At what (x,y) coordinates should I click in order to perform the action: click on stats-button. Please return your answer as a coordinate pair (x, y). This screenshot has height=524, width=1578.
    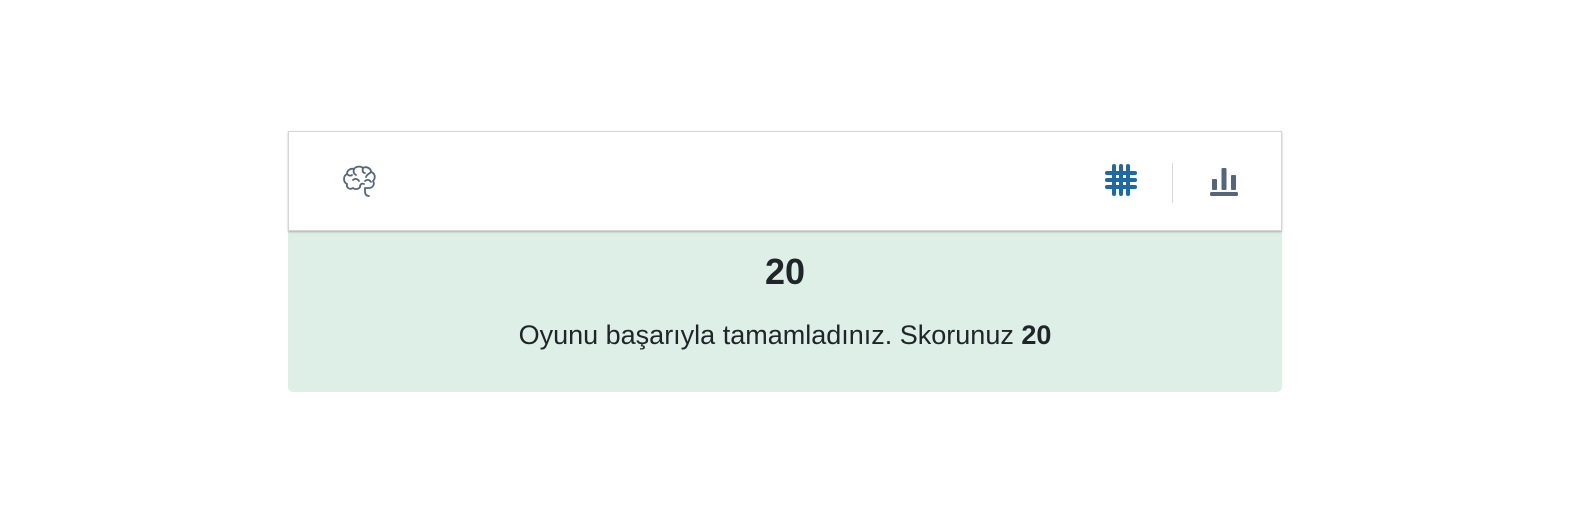
    Looking at the image, I should click on (1224, 183).